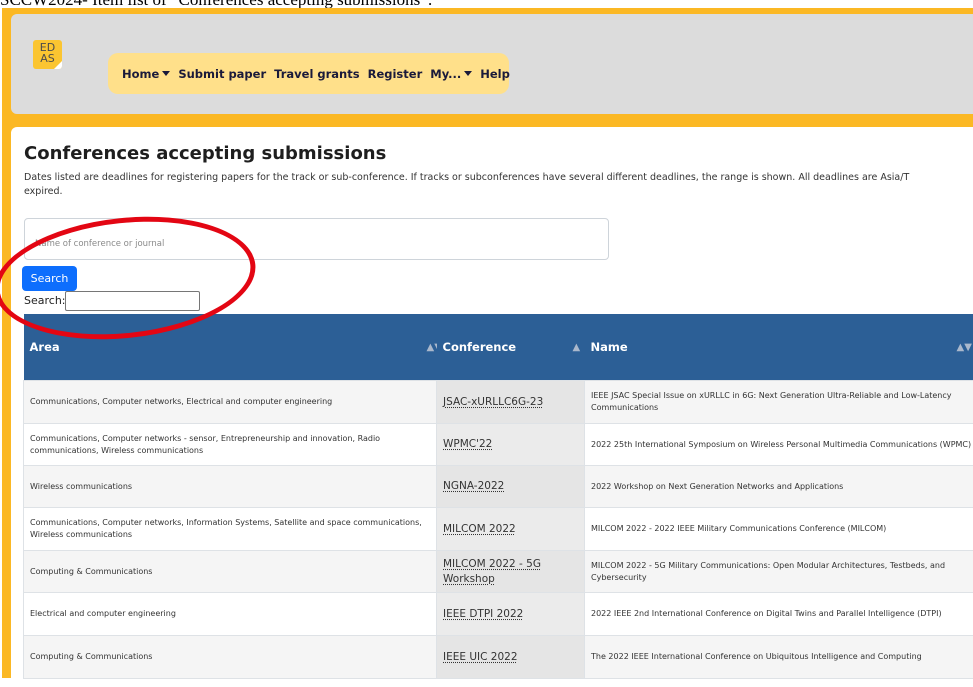  I want to click on nav-home: Home, so click(146, 74).